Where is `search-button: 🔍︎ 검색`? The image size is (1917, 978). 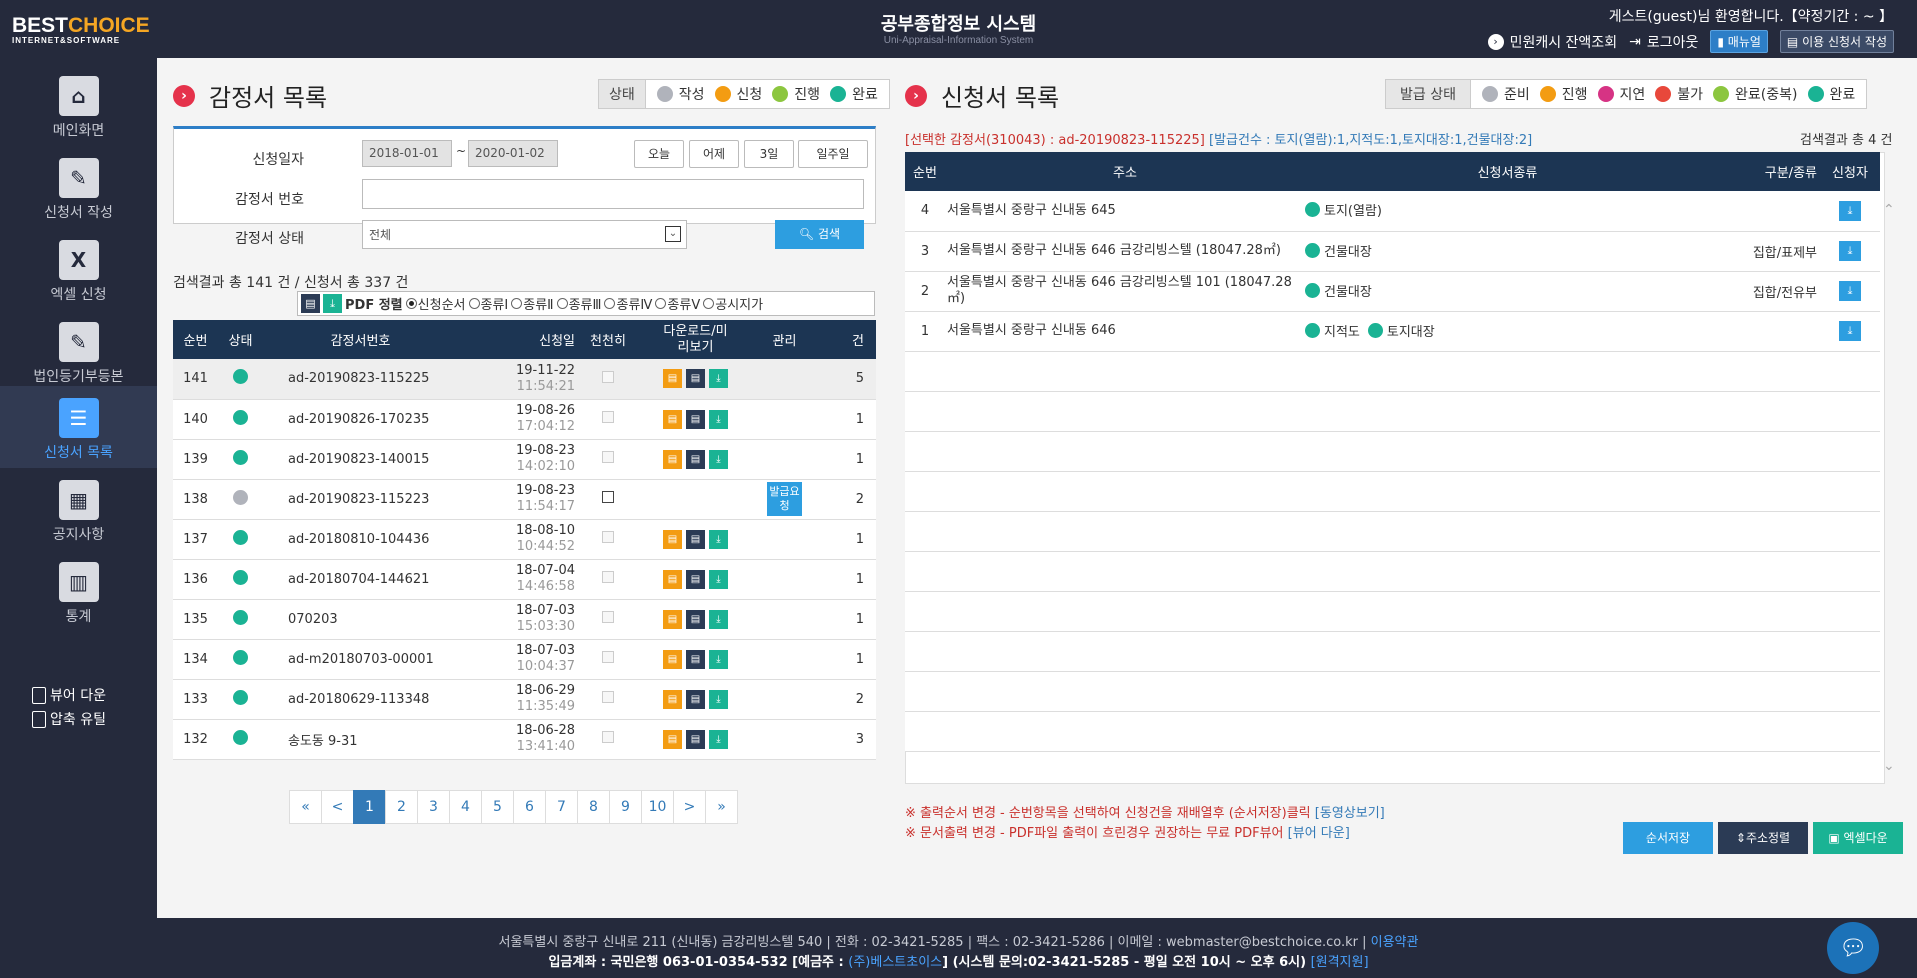 search-button: 🔍︎ 검색 is located at coordinates (819, 234).